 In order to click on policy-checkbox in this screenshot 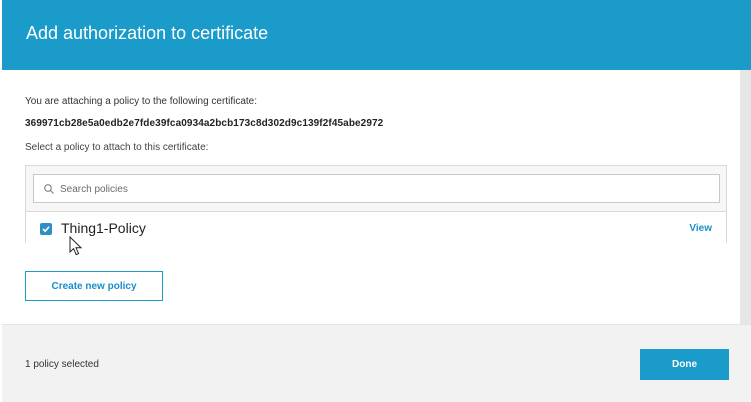, I will do `click(46, 229)`.